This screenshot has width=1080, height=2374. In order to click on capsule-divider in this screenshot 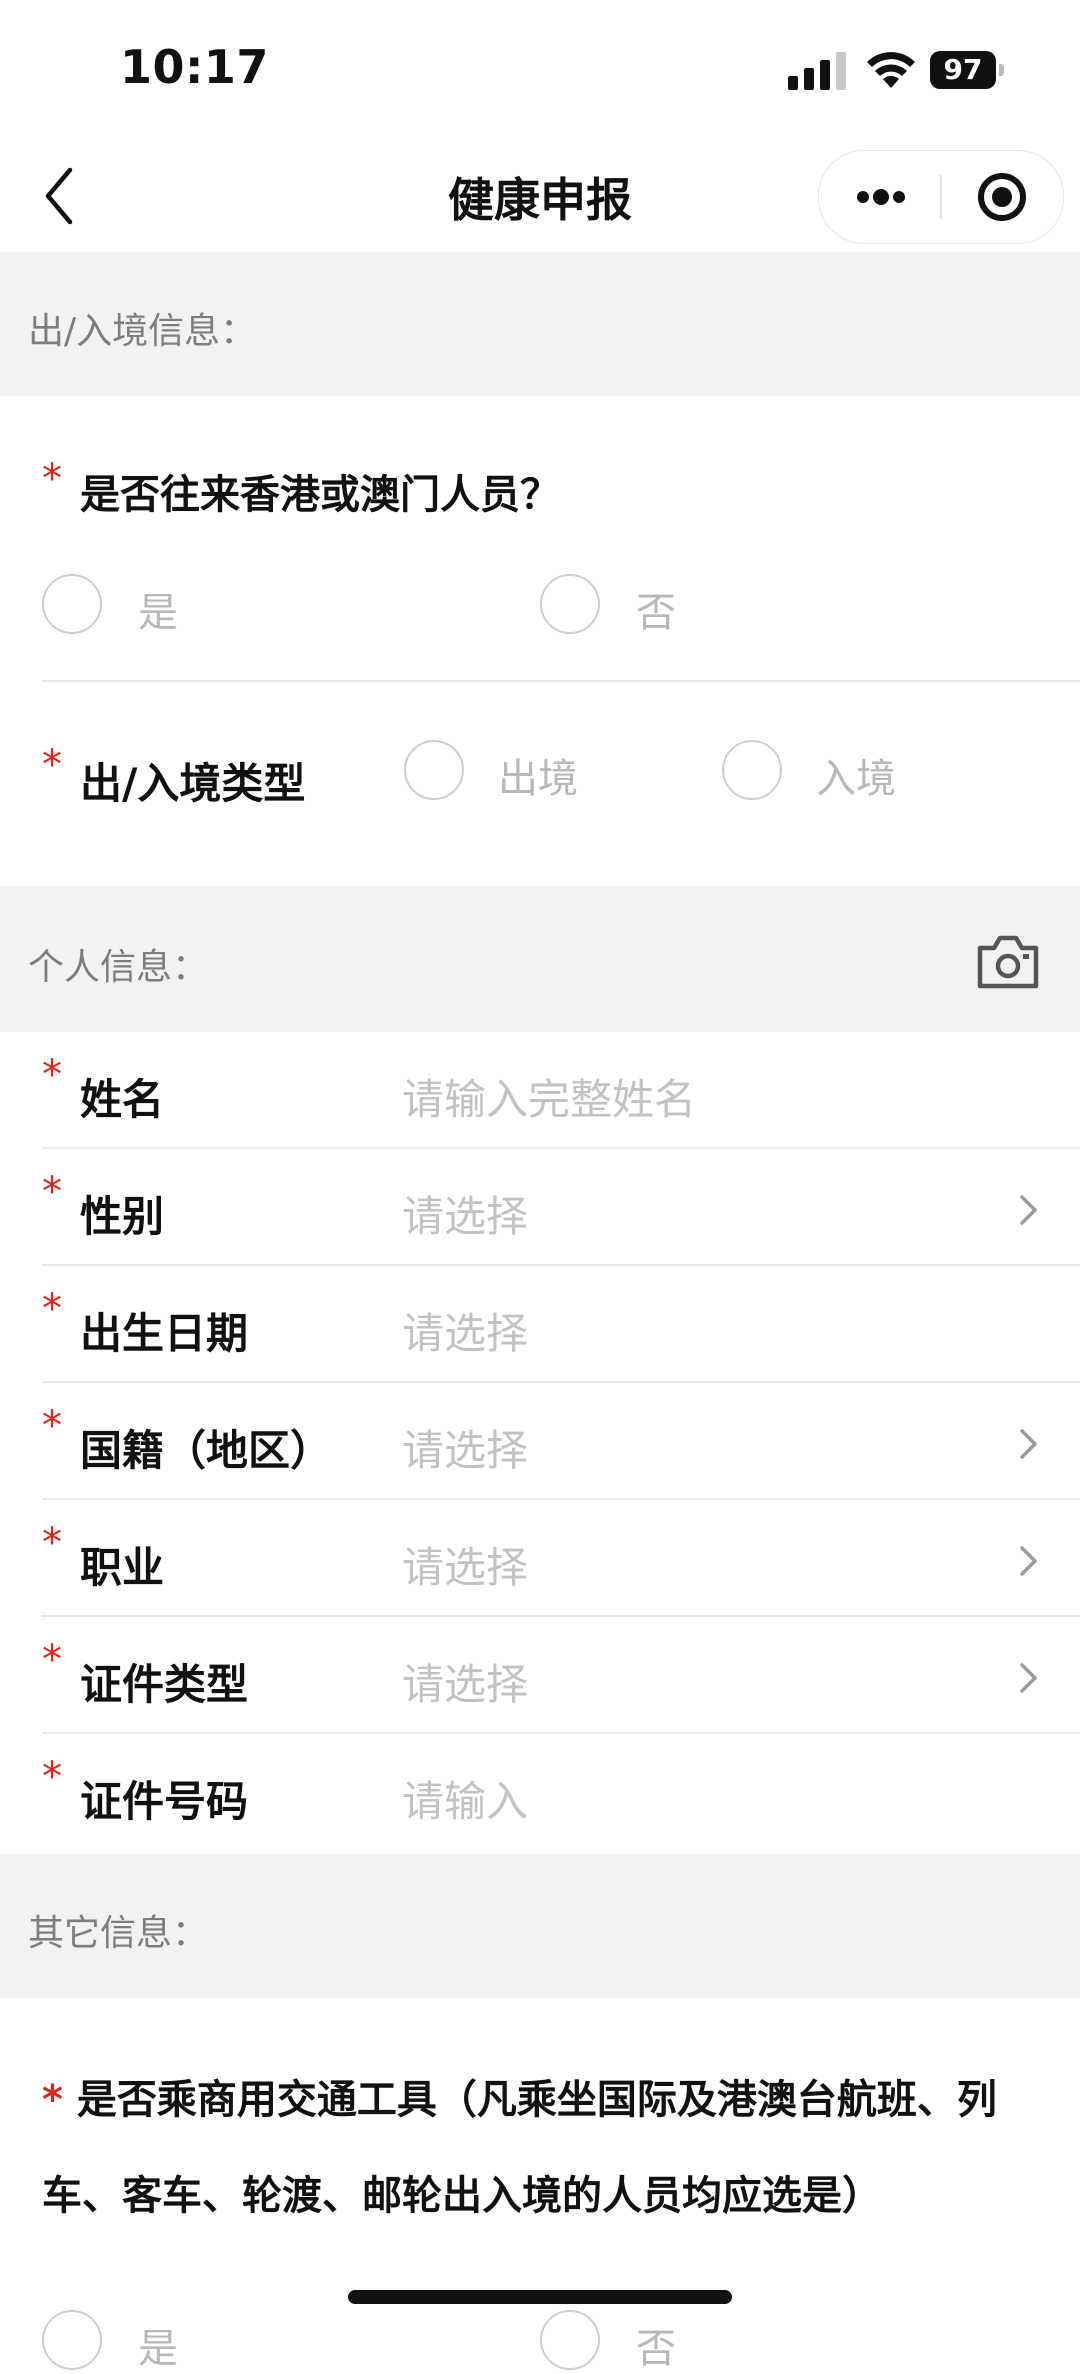, I will do `click(941, 197)`.